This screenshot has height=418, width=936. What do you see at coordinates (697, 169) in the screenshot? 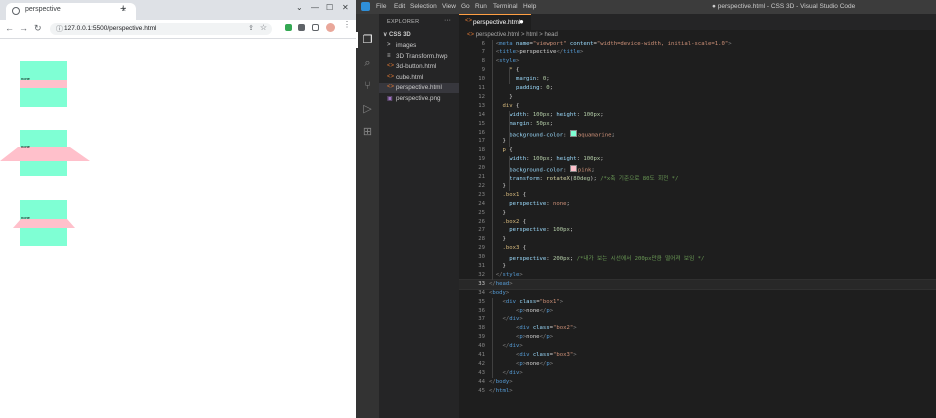
I see `code-line: 20 background-color: pink;` at bounding box center [697, 169].